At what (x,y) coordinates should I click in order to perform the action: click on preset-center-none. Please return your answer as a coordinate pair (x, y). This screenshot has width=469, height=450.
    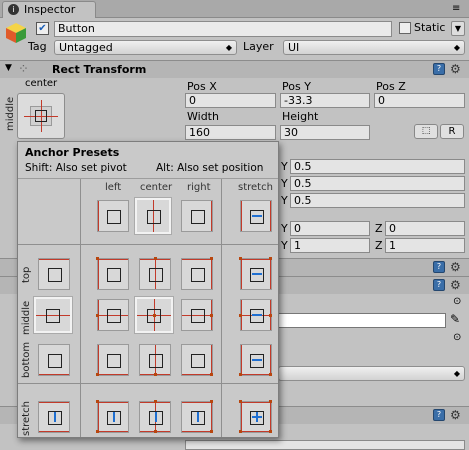
    Looking at the image, I should click on (153, 216).